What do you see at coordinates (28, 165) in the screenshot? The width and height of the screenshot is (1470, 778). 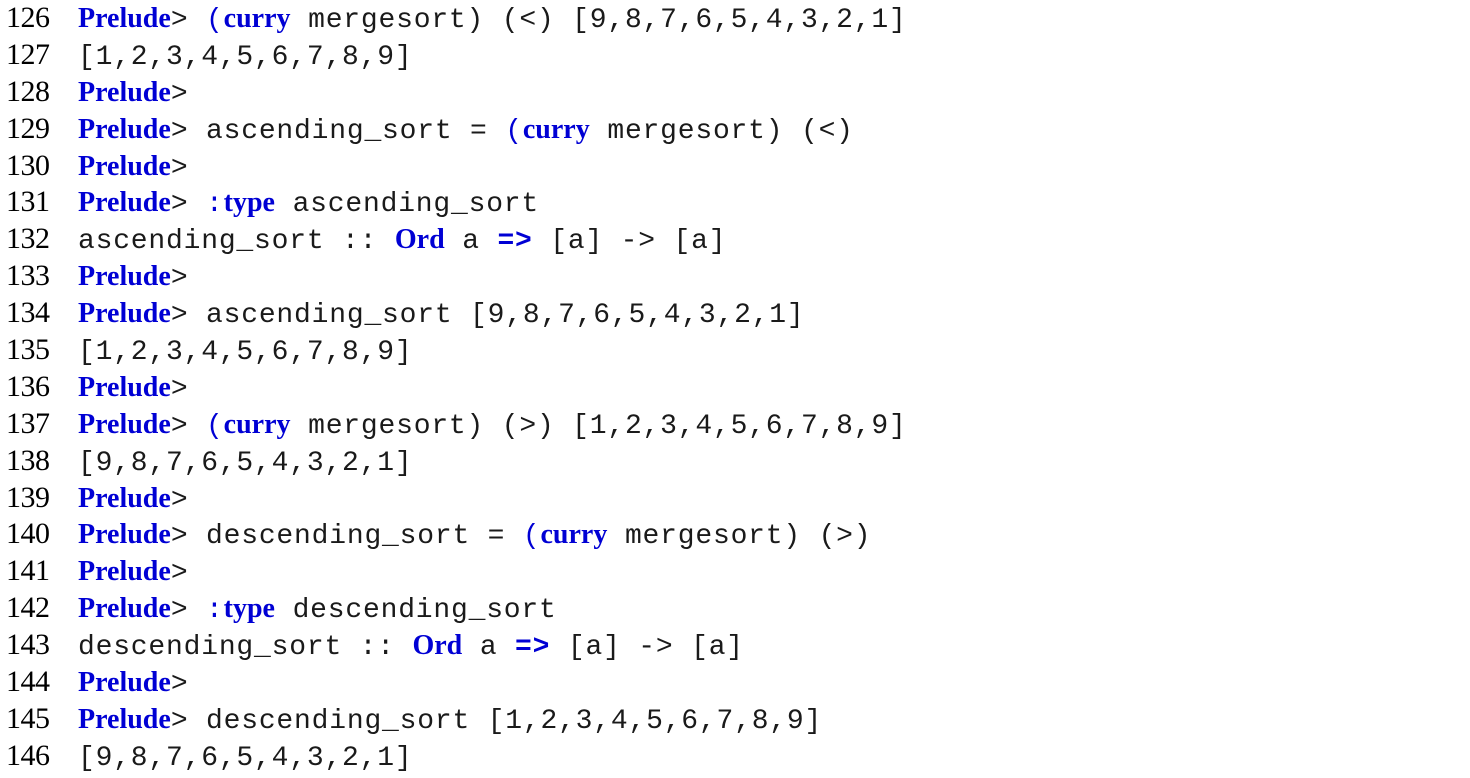 I see `line-number: 130` at bounding box center [28, 165].